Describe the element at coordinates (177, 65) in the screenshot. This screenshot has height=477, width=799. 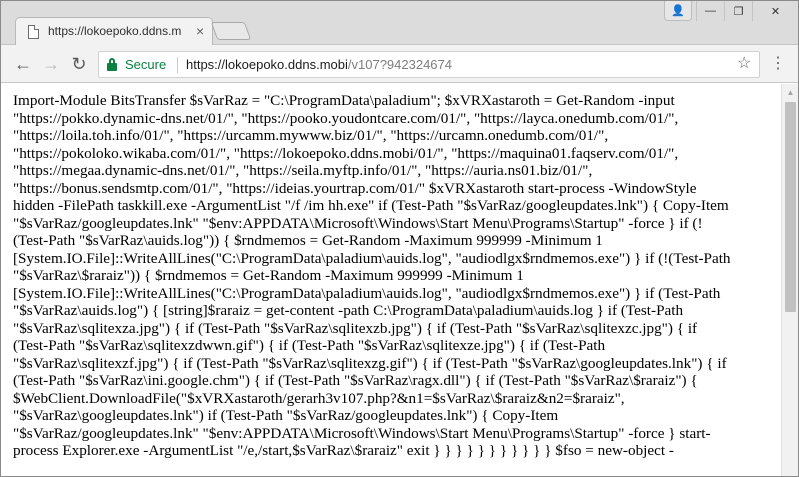
I see `omnibox-divider` at that location.